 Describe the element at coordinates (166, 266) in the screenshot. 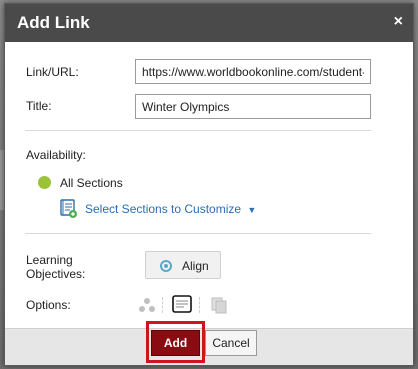

I see `target-icon` at that location.